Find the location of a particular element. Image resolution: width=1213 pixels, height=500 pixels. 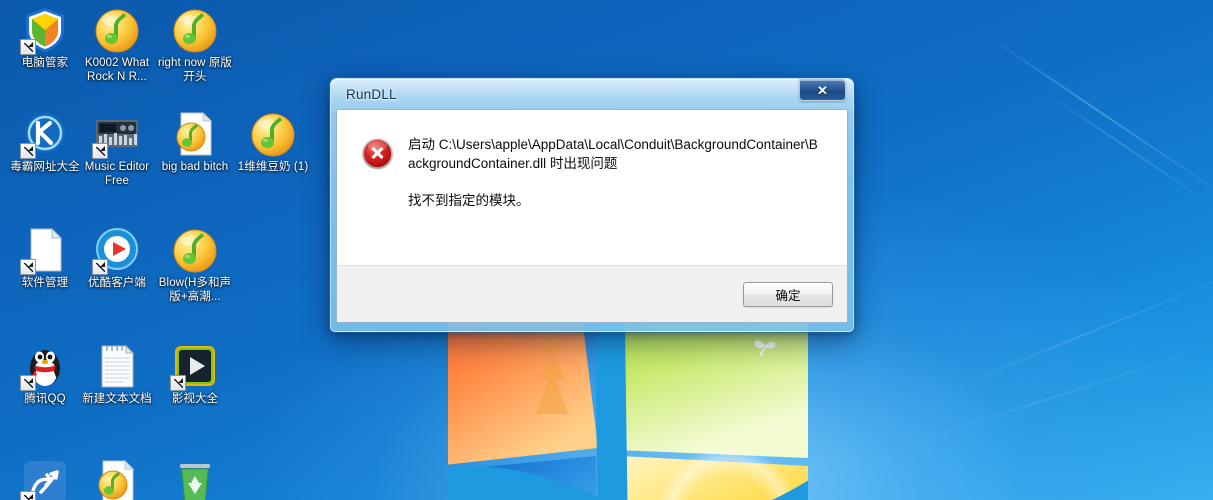

desktop-icon-label: 影视大全 is located at coordinates (195, 399).